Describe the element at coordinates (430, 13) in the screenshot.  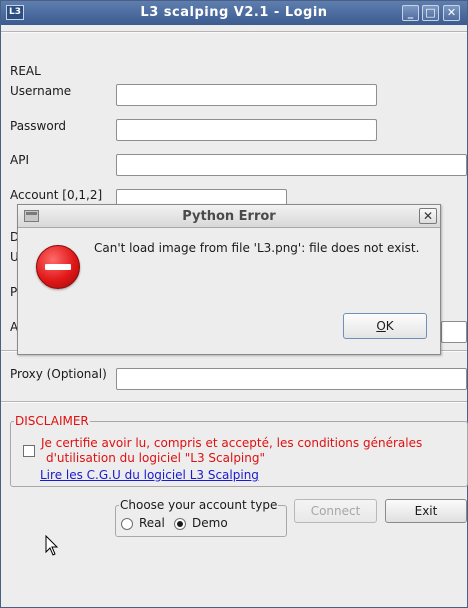
I see `maximize-button: □` at that location.